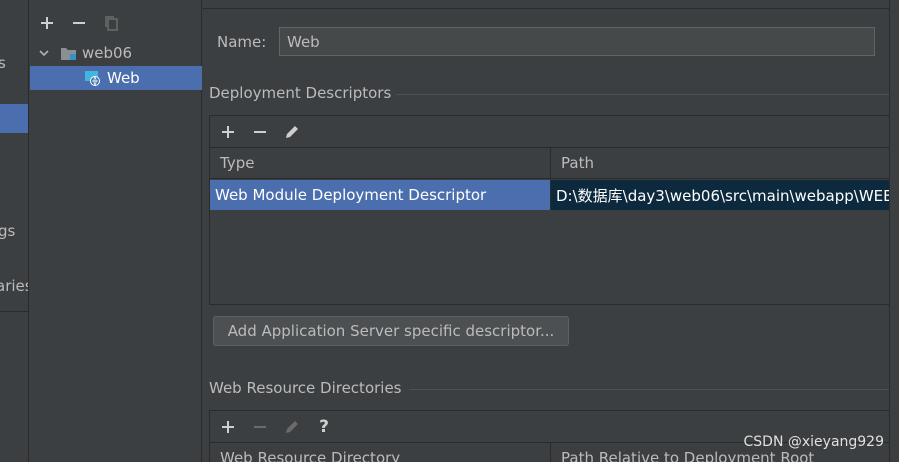 This screenshot has width=899, height=462. Describe the element at coordinates (14, 118) in the screenshot. I see `nav-item-selected` at that location.